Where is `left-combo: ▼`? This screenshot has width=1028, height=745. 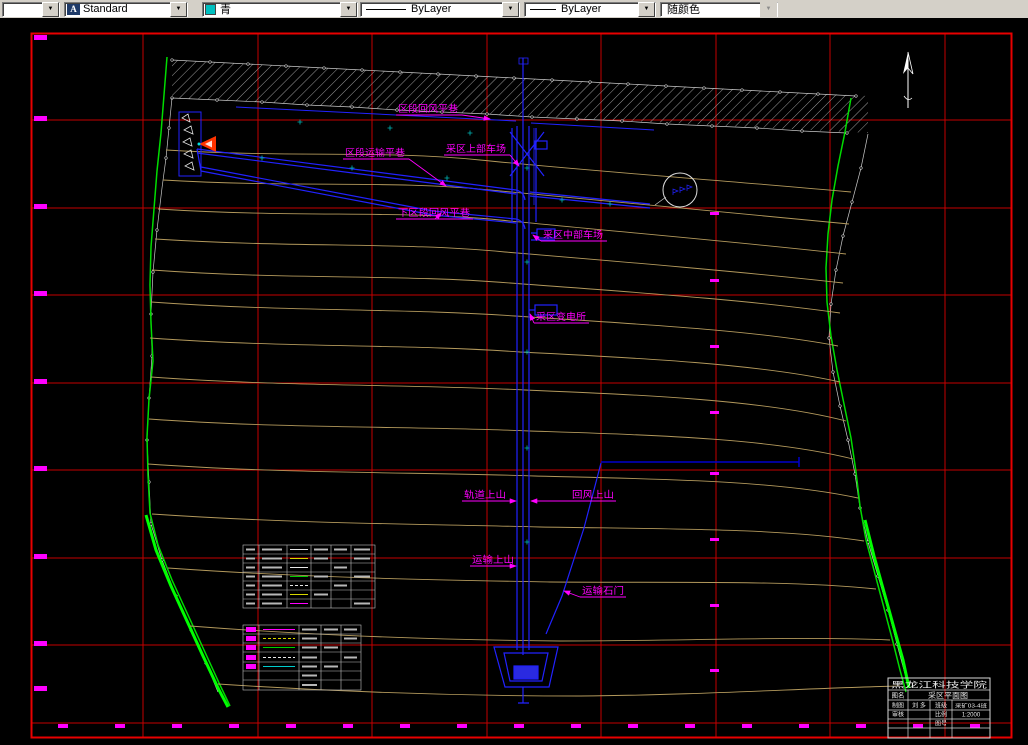
left-combo: ▼ is located at coordinates (31, 9).